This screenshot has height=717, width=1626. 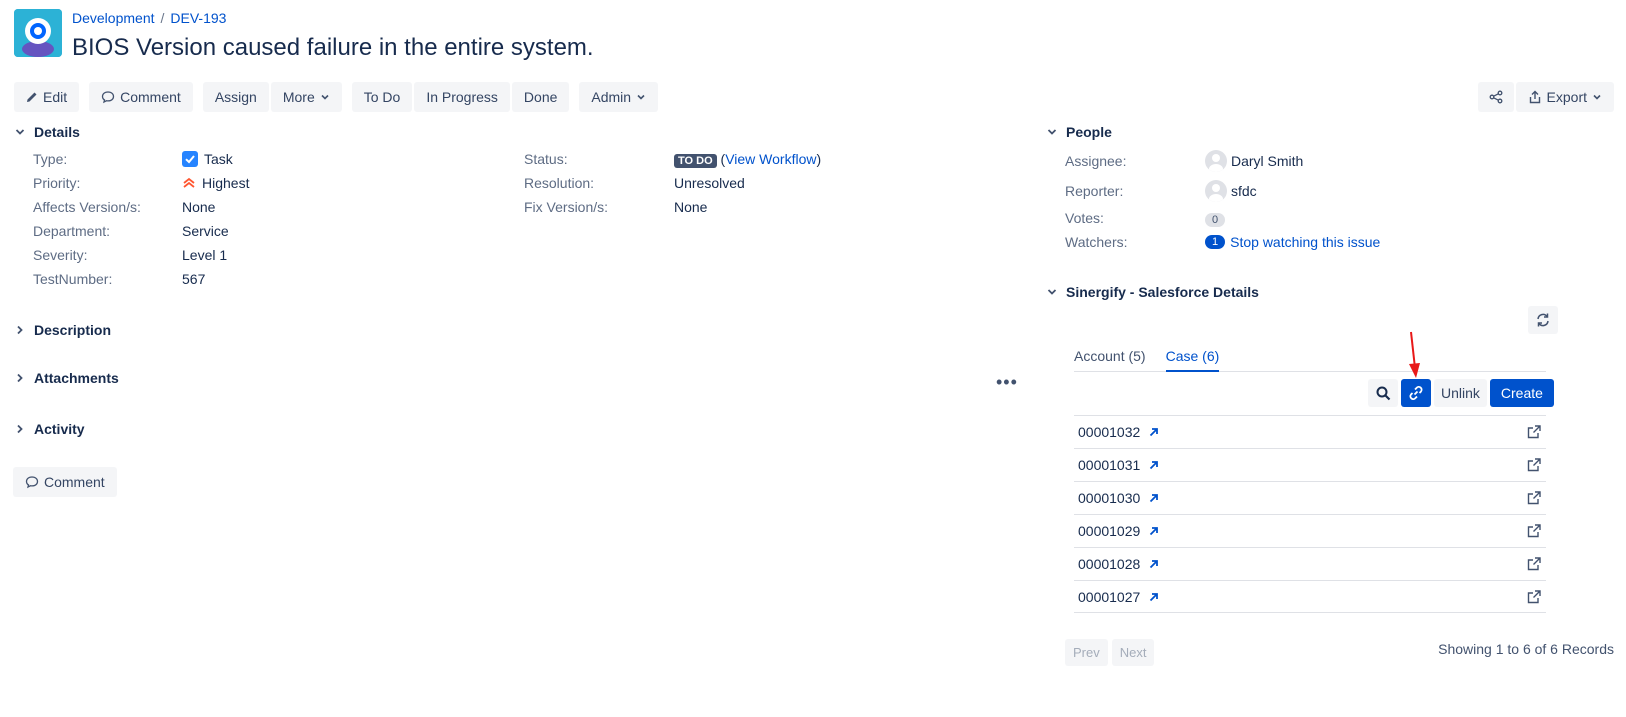 I want to click on pencil-icon, so click(x=32, y=97).